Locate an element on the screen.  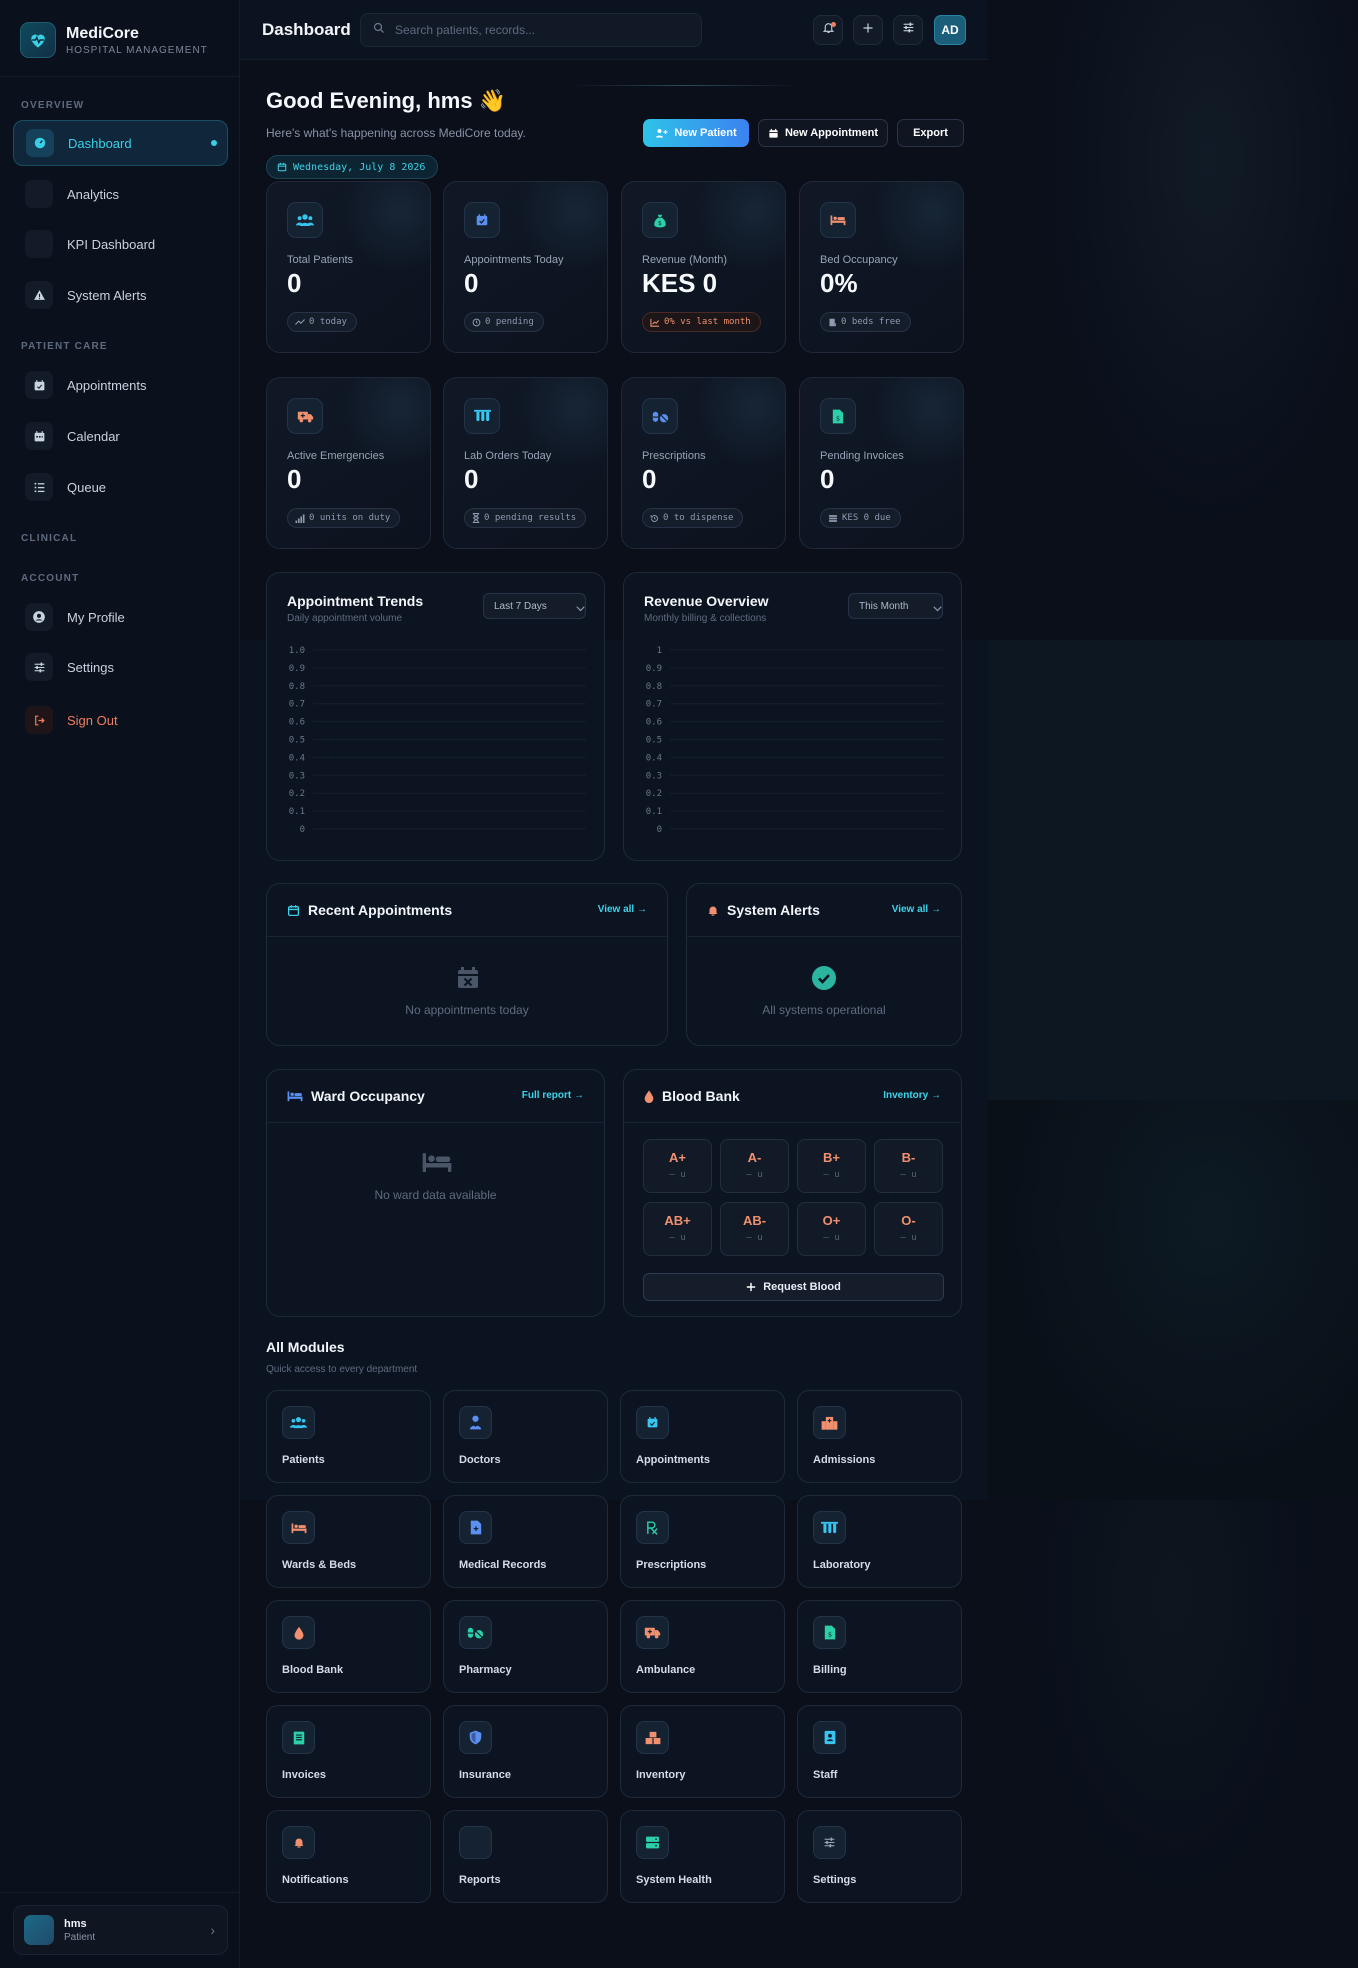
stat-card-prescriptions: Prescriptions 0 0 to dispense is located at coordinates (703, 463).